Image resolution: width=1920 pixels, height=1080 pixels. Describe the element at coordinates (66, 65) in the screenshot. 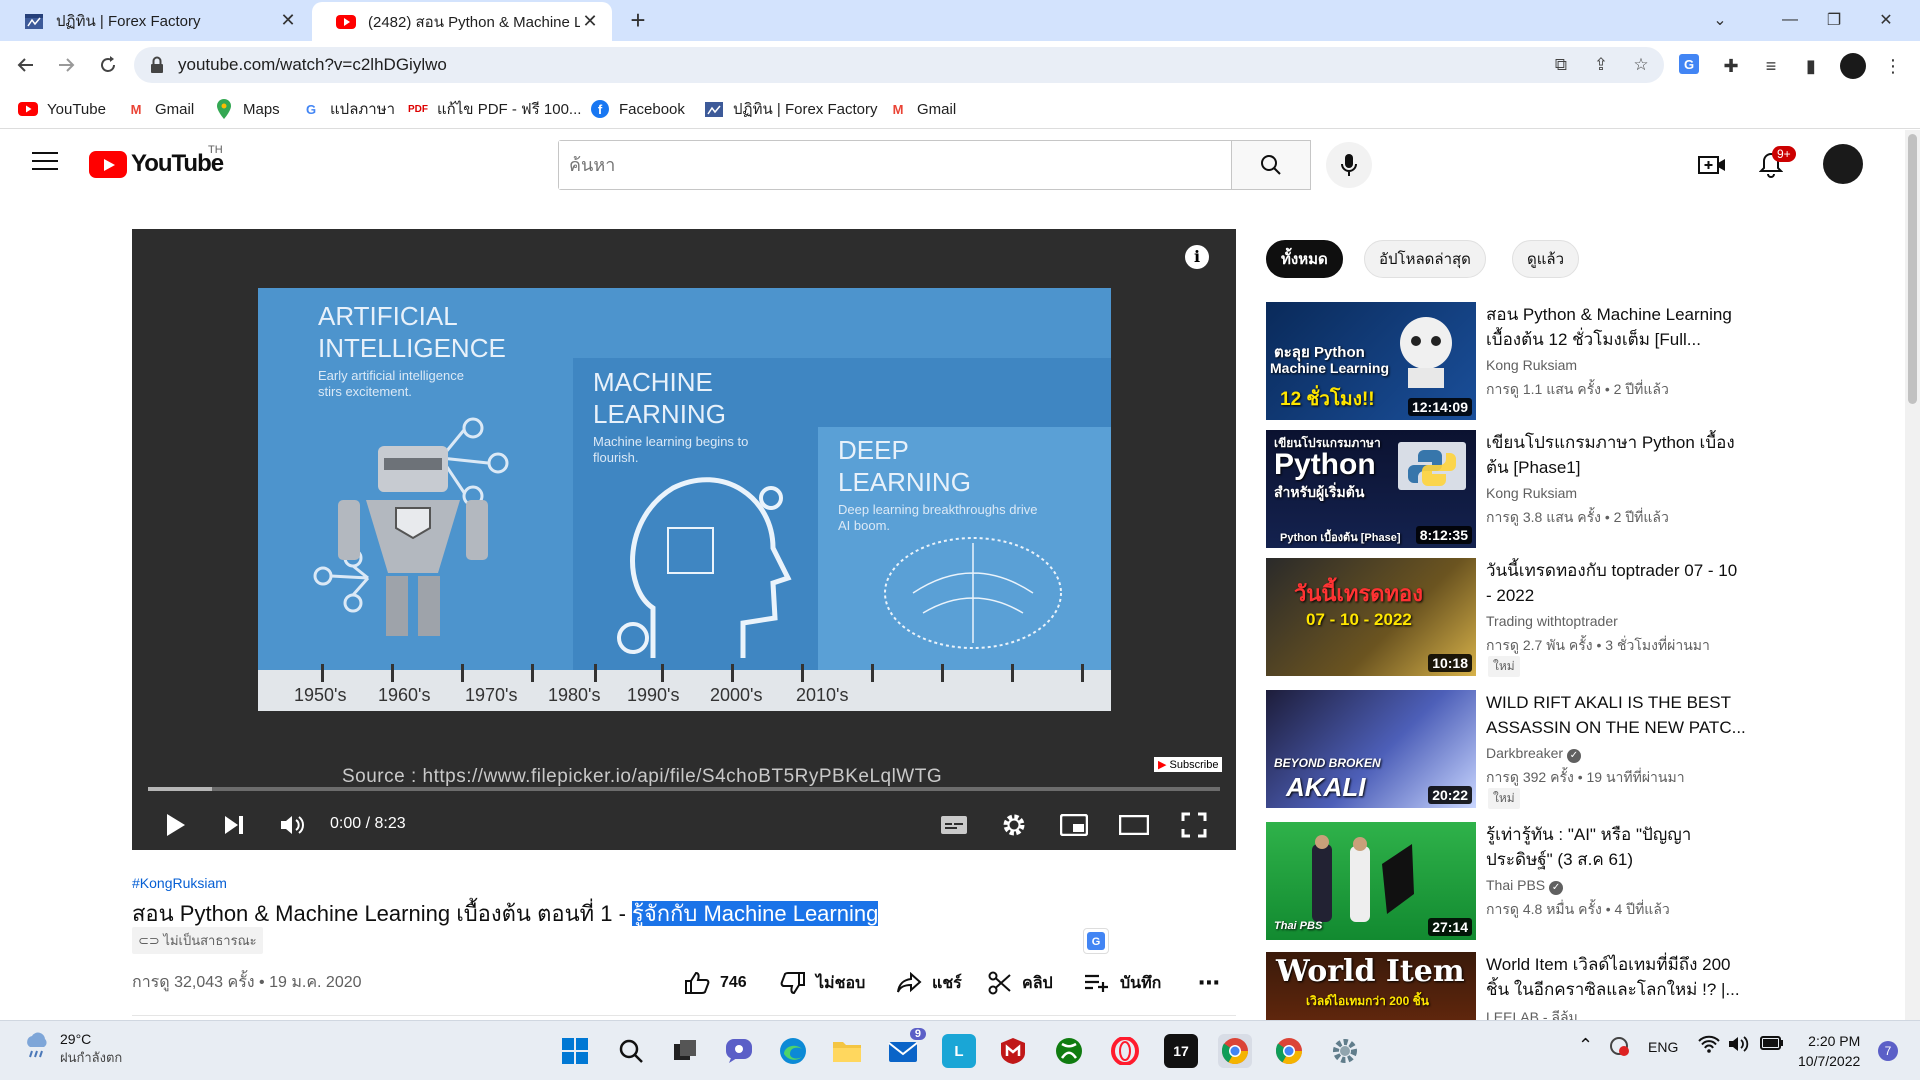

I see `forward-button` at that location.